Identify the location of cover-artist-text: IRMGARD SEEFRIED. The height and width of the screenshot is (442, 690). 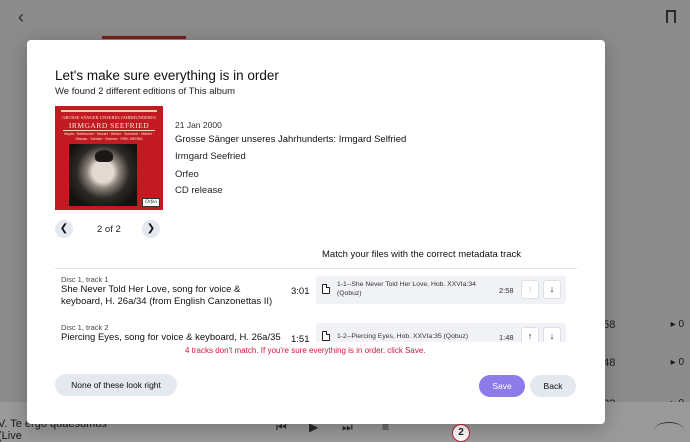
(109, 125).